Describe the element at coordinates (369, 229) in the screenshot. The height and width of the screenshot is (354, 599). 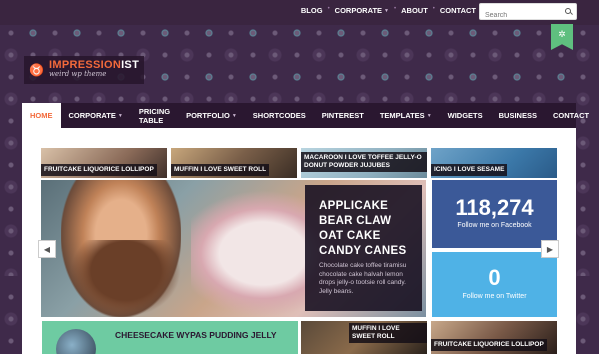
I see `hero-title: APPLICAKE BEAR CLAW OAT CAKE CANDY CANES` at that location.